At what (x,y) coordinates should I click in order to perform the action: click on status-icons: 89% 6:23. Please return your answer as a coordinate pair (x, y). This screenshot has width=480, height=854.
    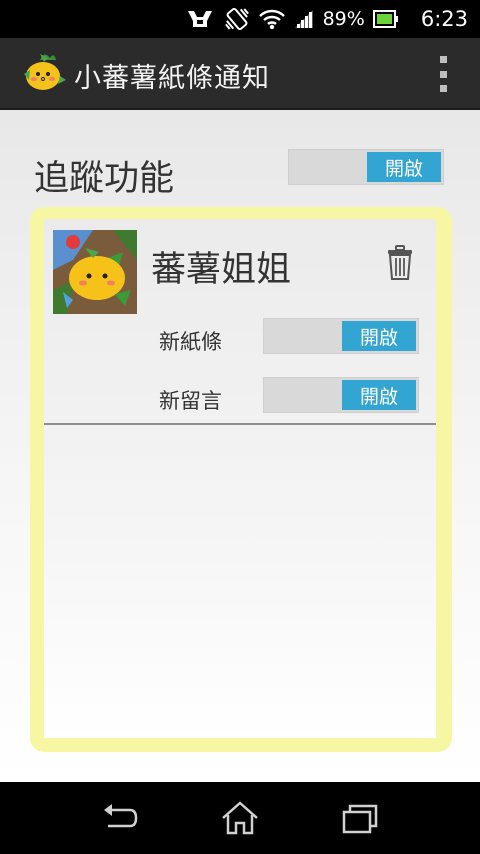
    Looking at the image, I should click on (326, 19).